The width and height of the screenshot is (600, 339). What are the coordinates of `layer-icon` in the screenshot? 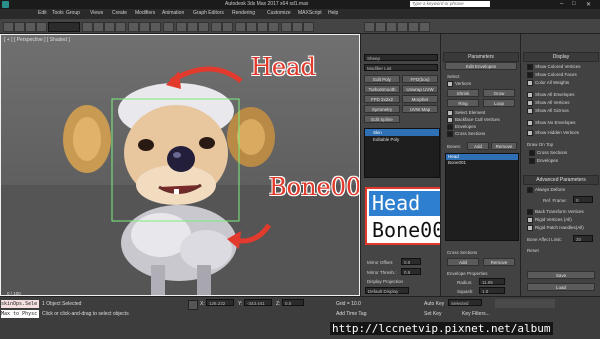 It's located at (240, 27).